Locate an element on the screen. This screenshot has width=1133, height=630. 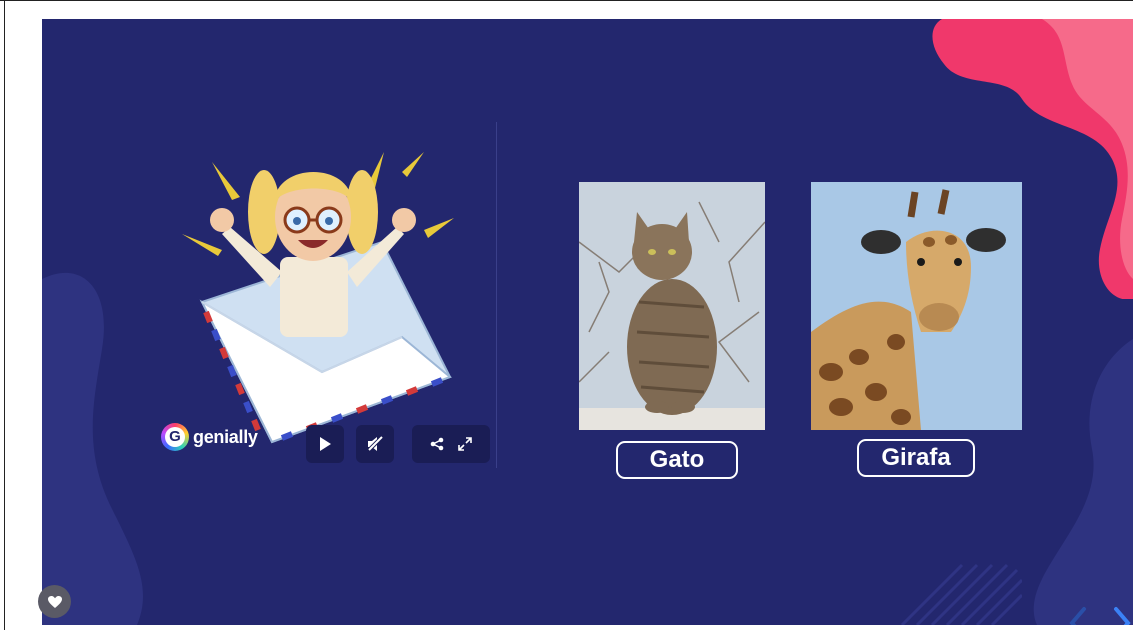
genially-logo: G genially is located at coordinates (209, 437).